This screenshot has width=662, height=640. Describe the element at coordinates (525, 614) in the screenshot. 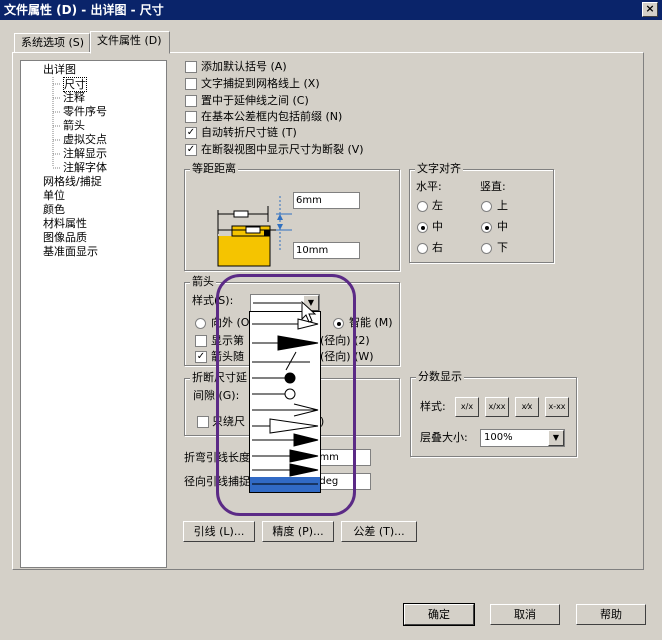

I see `cancel-button: 取消` at that location.